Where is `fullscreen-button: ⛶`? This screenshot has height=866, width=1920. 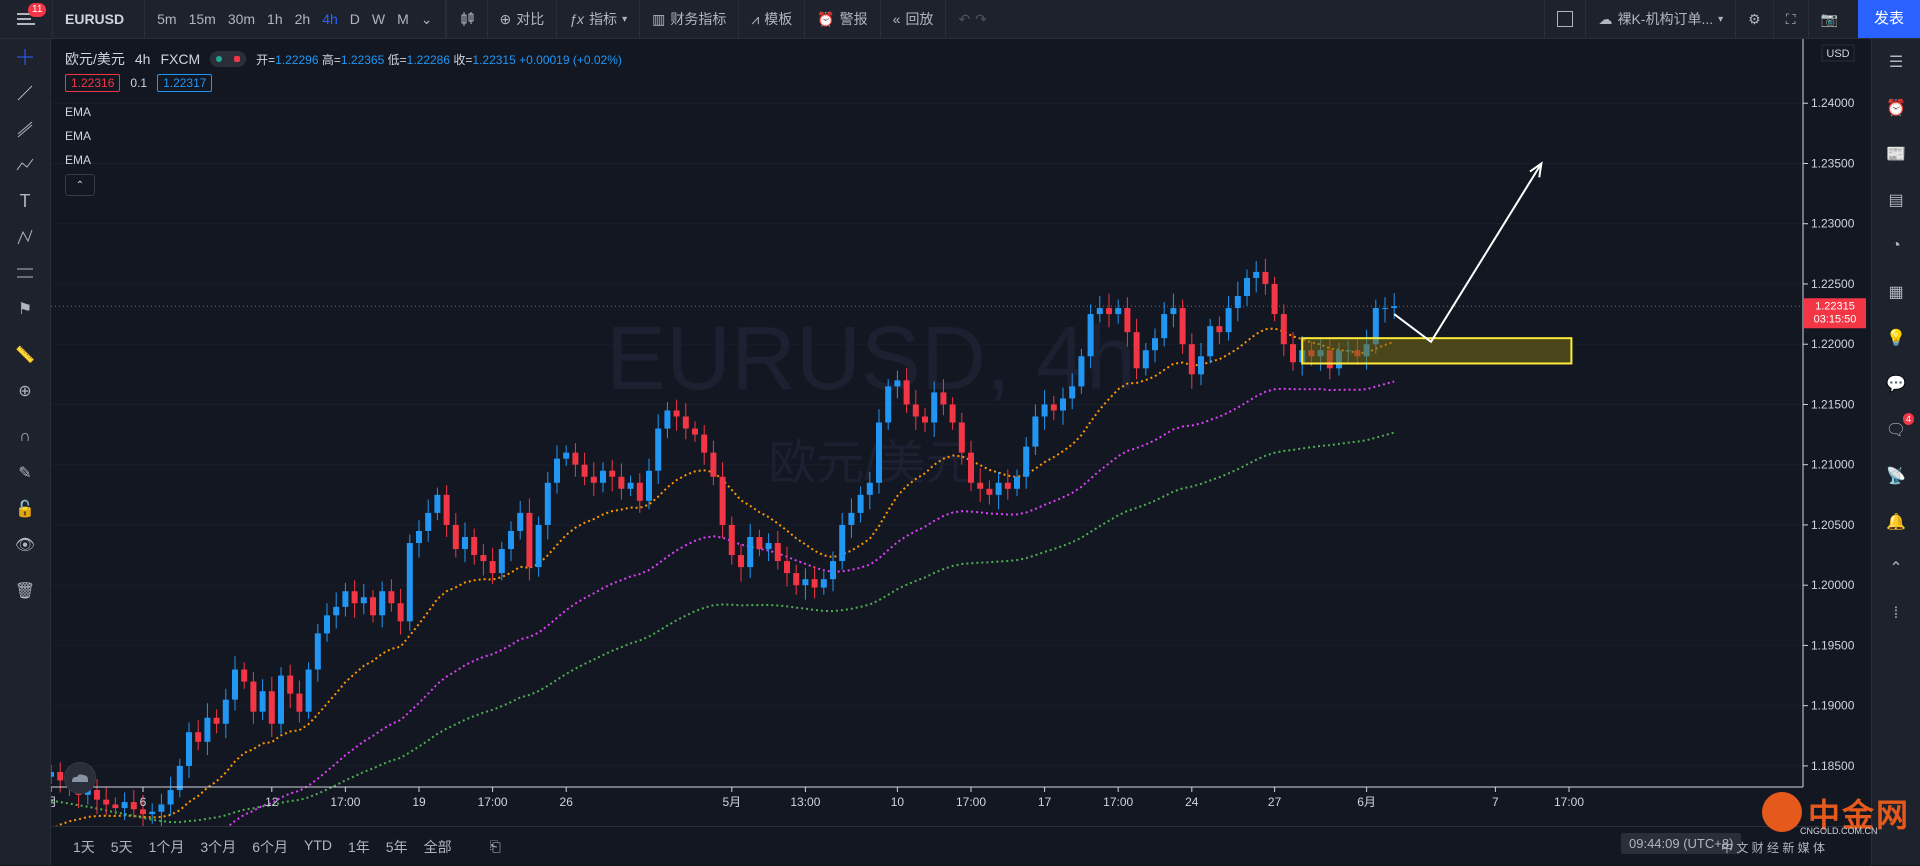
fullscreen-button: ⛶ is located at coordinates (1790, 19).